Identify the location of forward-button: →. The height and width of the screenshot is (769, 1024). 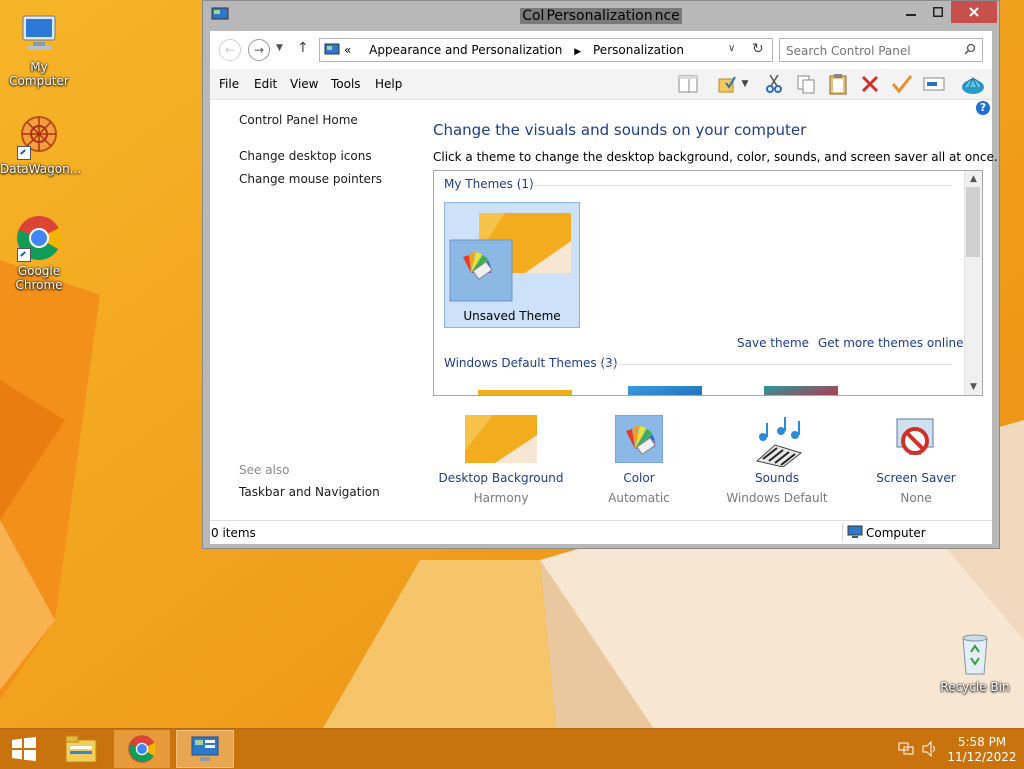
(259, 50).